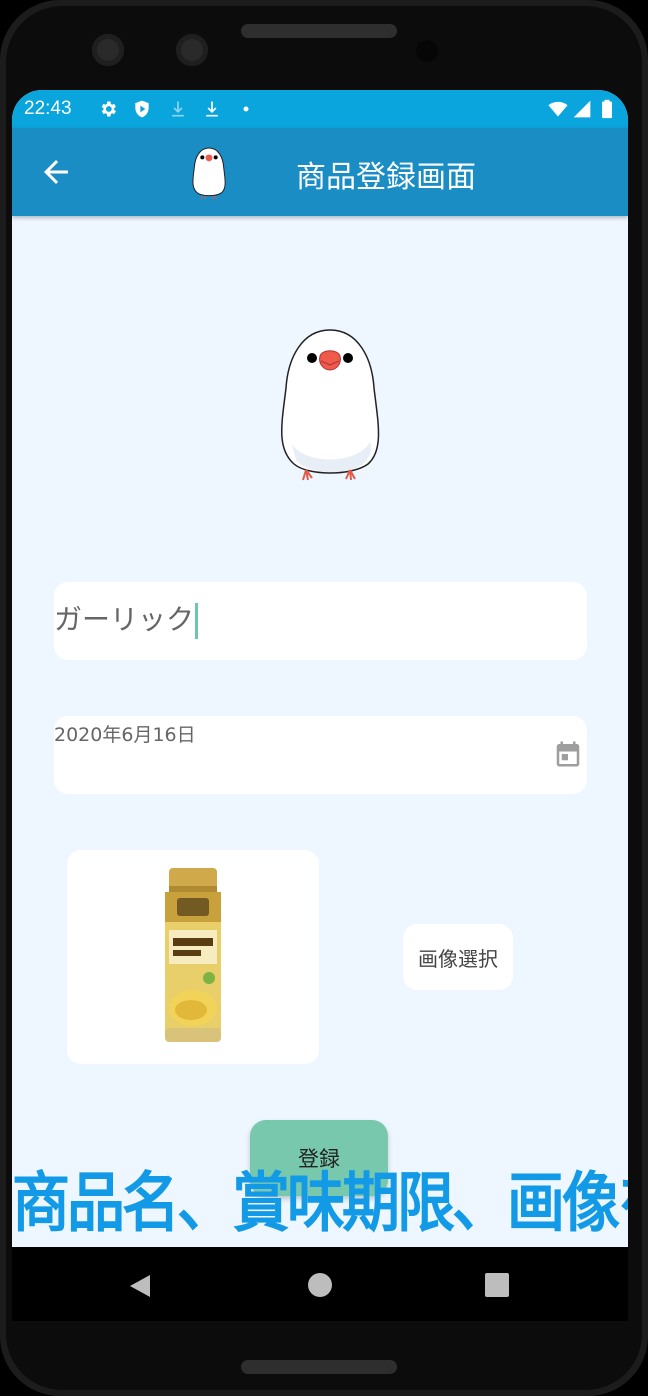 Image resolution: width=648 pixels, height=1396 pixels. What do you see at coordinates (126, 618) in the screenshot?
I see `product-name-value: ガーリック` at bounding box center [126, 618].